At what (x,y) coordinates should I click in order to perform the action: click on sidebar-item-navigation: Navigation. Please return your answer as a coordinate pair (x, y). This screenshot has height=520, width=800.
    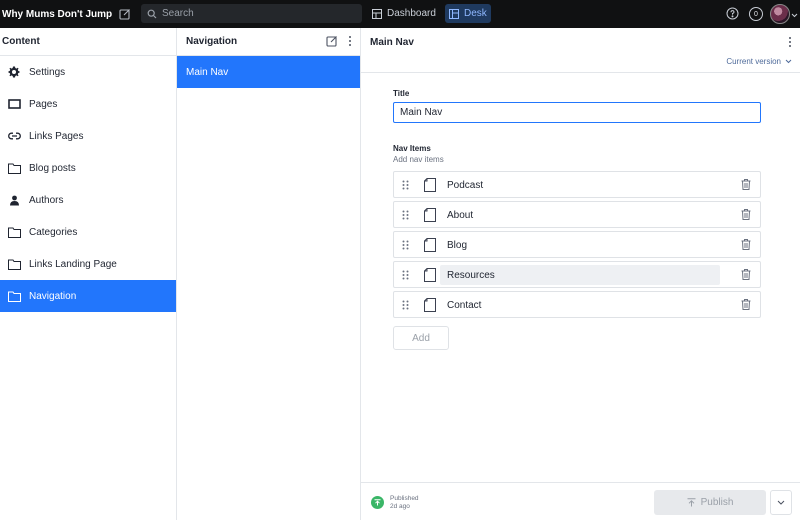
    Looking at the image, I should click on (88, 296).